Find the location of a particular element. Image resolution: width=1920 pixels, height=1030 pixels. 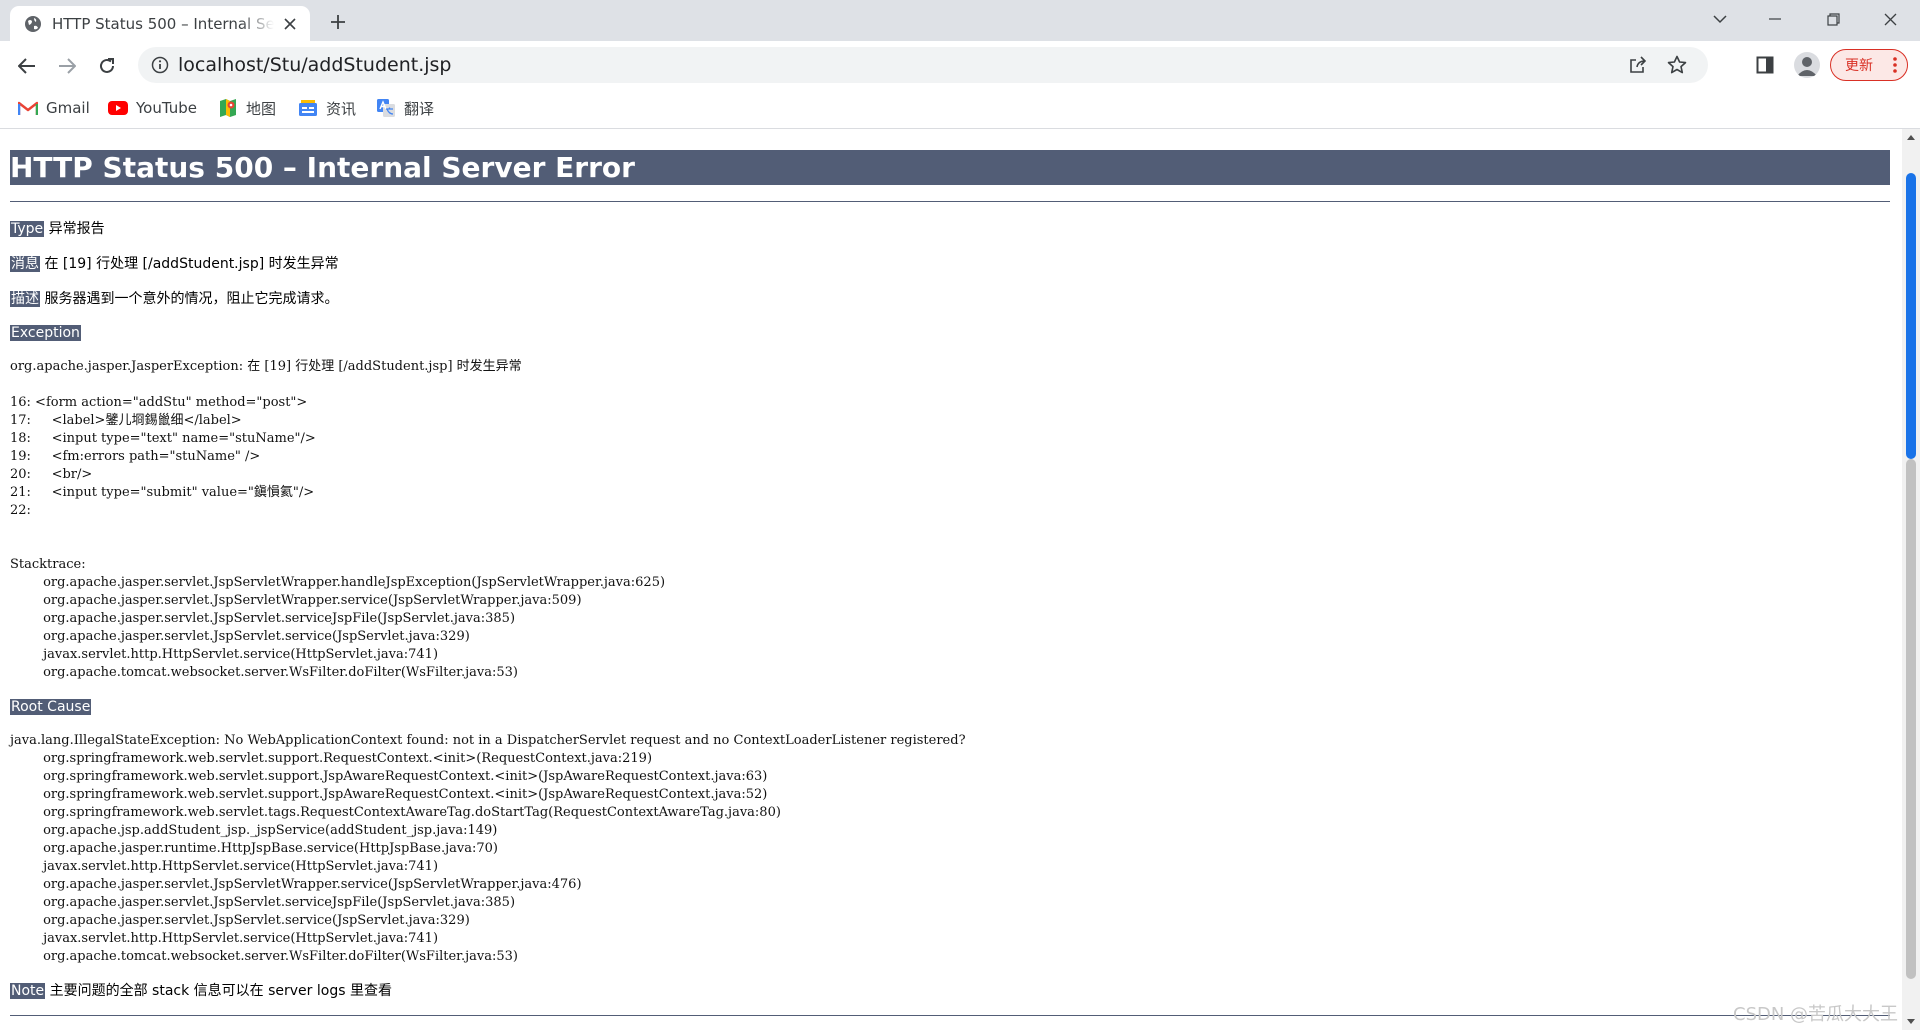

maps-icon is located at coordinates (228, 108).